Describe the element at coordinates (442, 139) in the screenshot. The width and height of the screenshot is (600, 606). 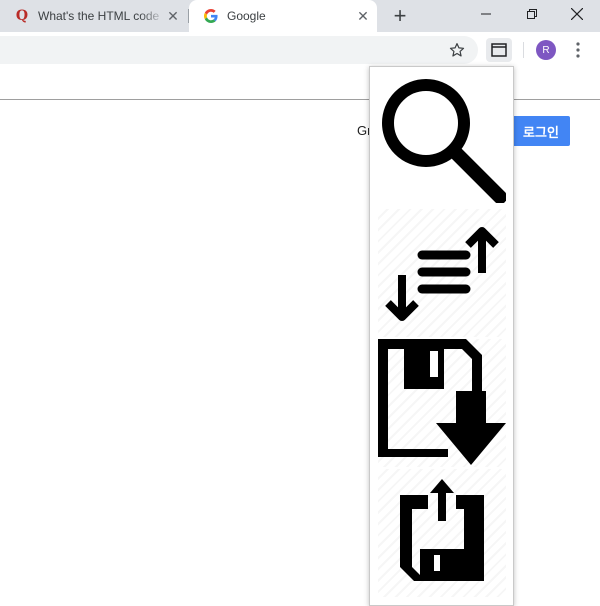
I see `search-icon` at that location.